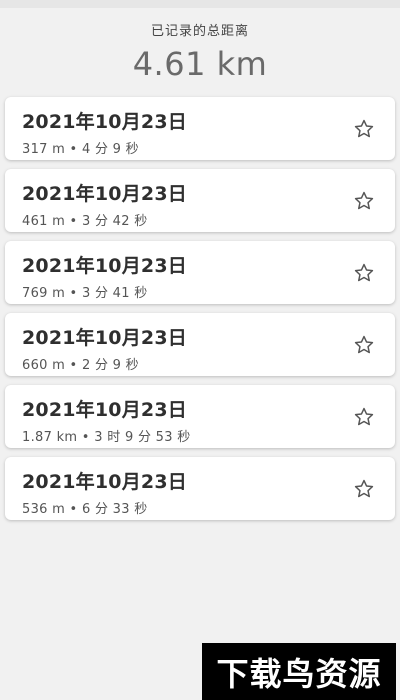 The height and width of the screenshot is (700, 400). I want to click on status-bar-strip, so click(200, 4).